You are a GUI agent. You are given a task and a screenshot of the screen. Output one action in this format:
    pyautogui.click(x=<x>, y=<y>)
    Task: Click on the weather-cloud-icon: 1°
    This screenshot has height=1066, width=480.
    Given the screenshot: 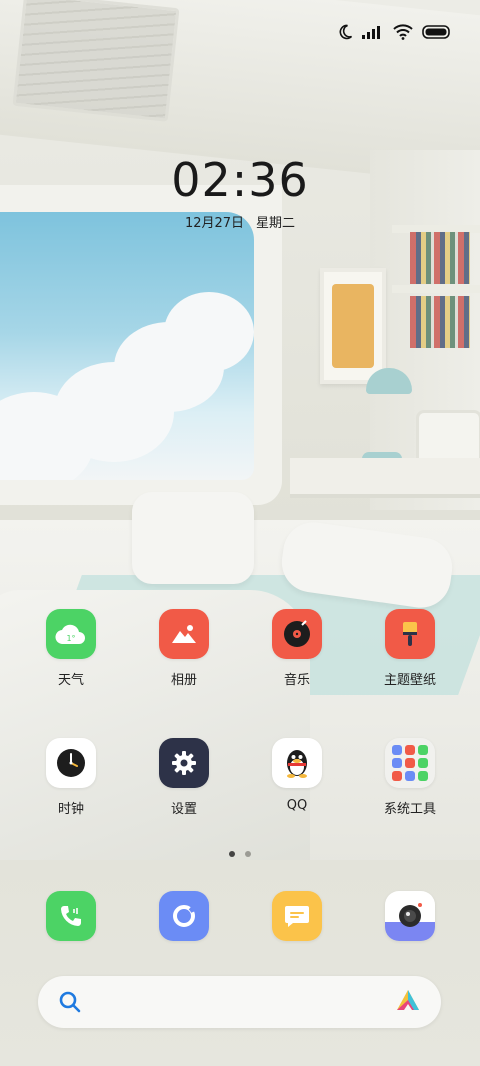 What is the action you would take?
    pyautogui.click(x=71, y=634)
    